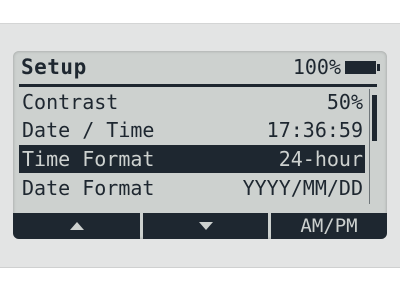 This screenshot has height=300, width=400. What do you see at coordinates (70, 102) in the screenshot?
I see `setting-label: Contrast` at bounding box center [70, 102].